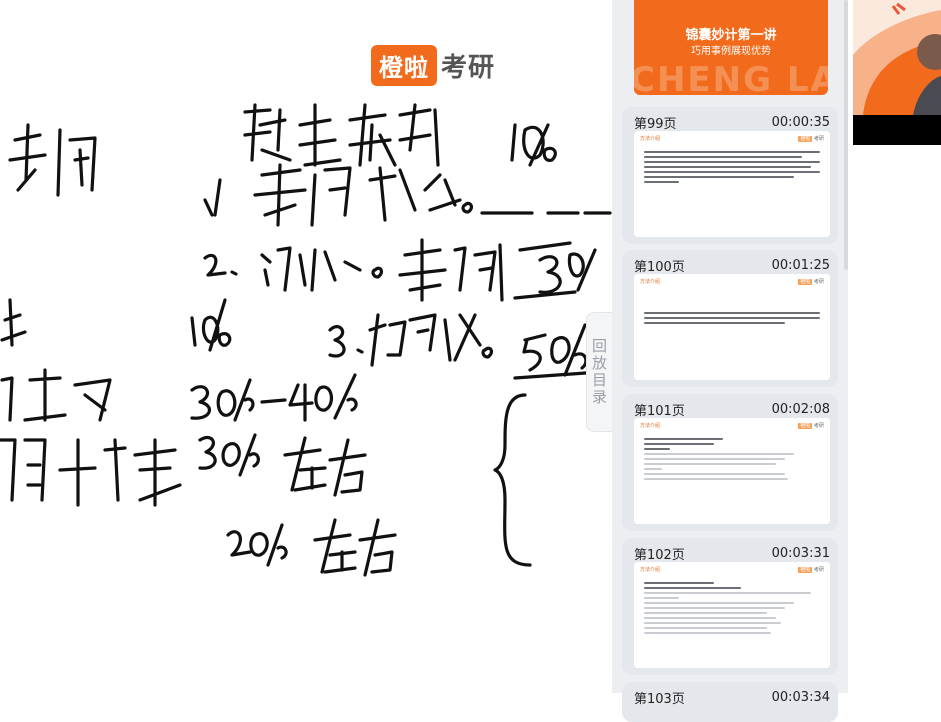 Image resolution: width=941 pixels, height=722 pixels. I want to click on slide-timestamp: 00:03:34, so click(800, 697).